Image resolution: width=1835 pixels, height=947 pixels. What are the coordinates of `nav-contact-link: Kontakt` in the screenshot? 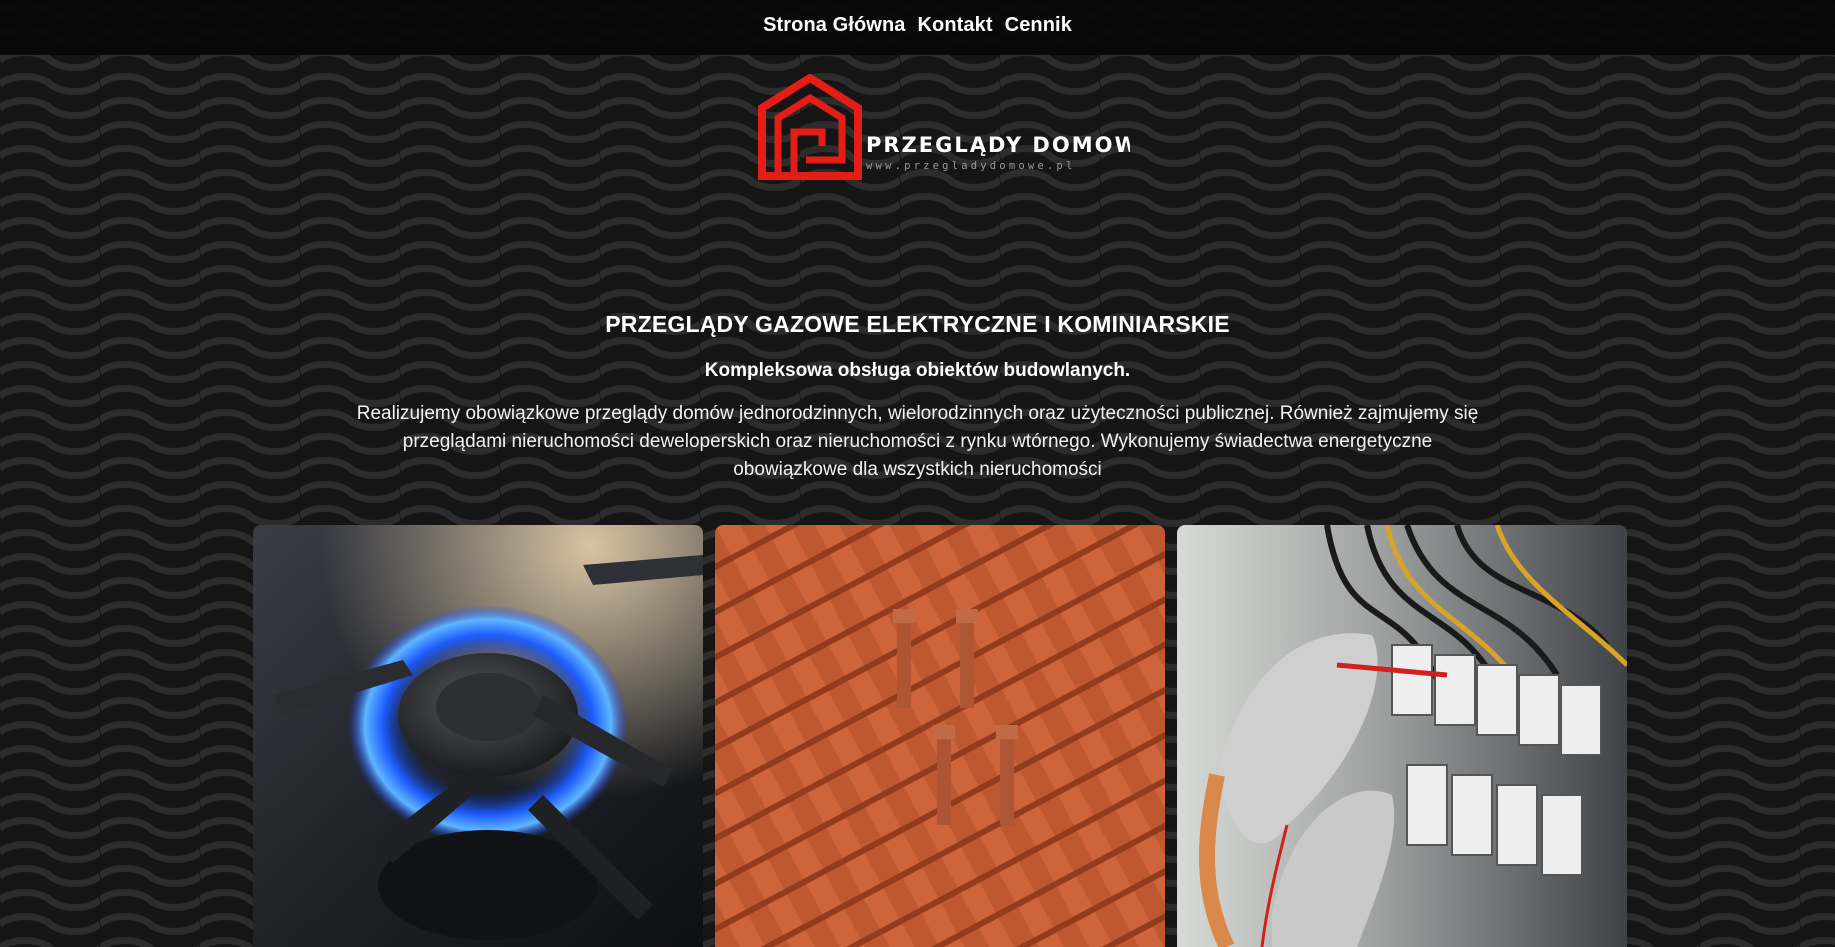 It's located at (955, 25).